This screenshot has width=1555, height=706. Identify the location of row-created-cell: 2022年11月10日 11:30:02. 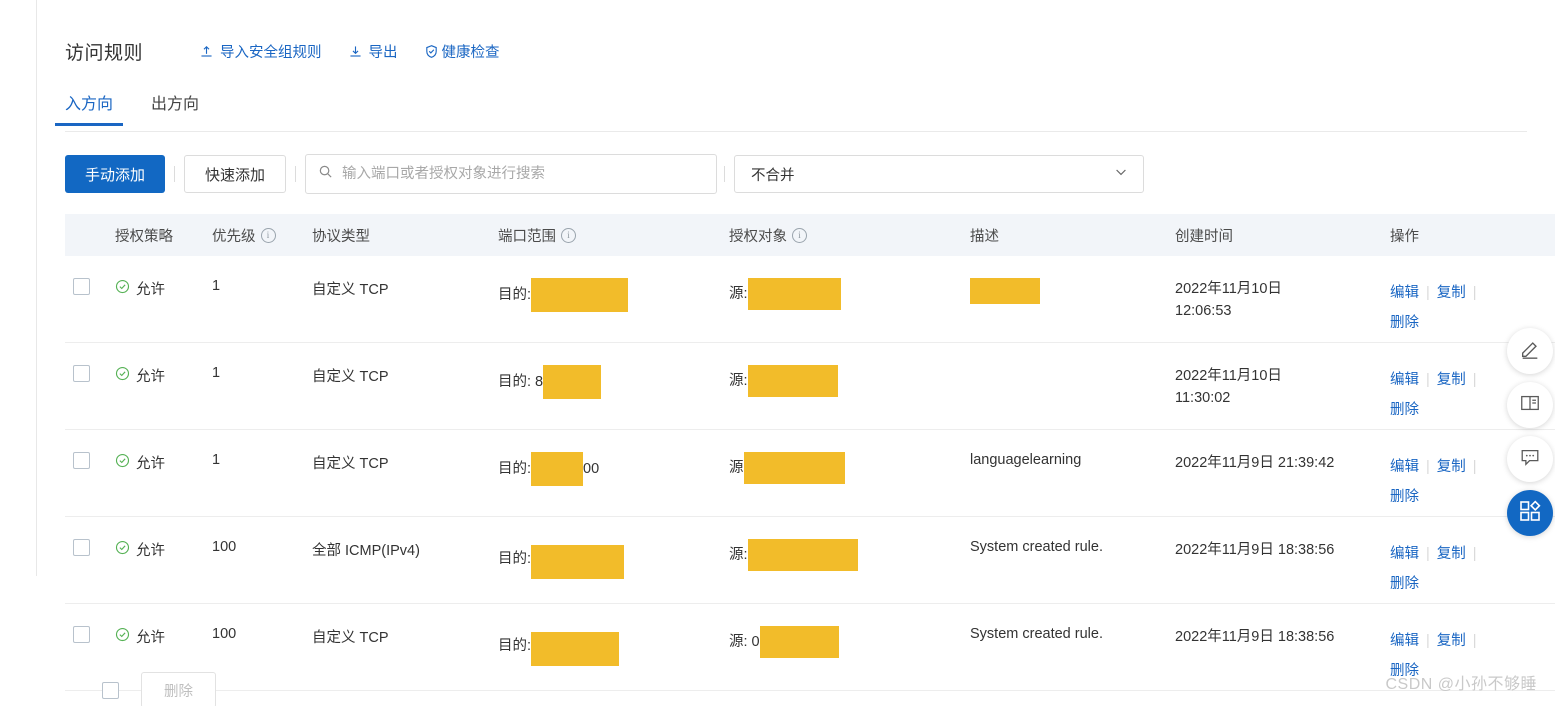
(1282, 387).